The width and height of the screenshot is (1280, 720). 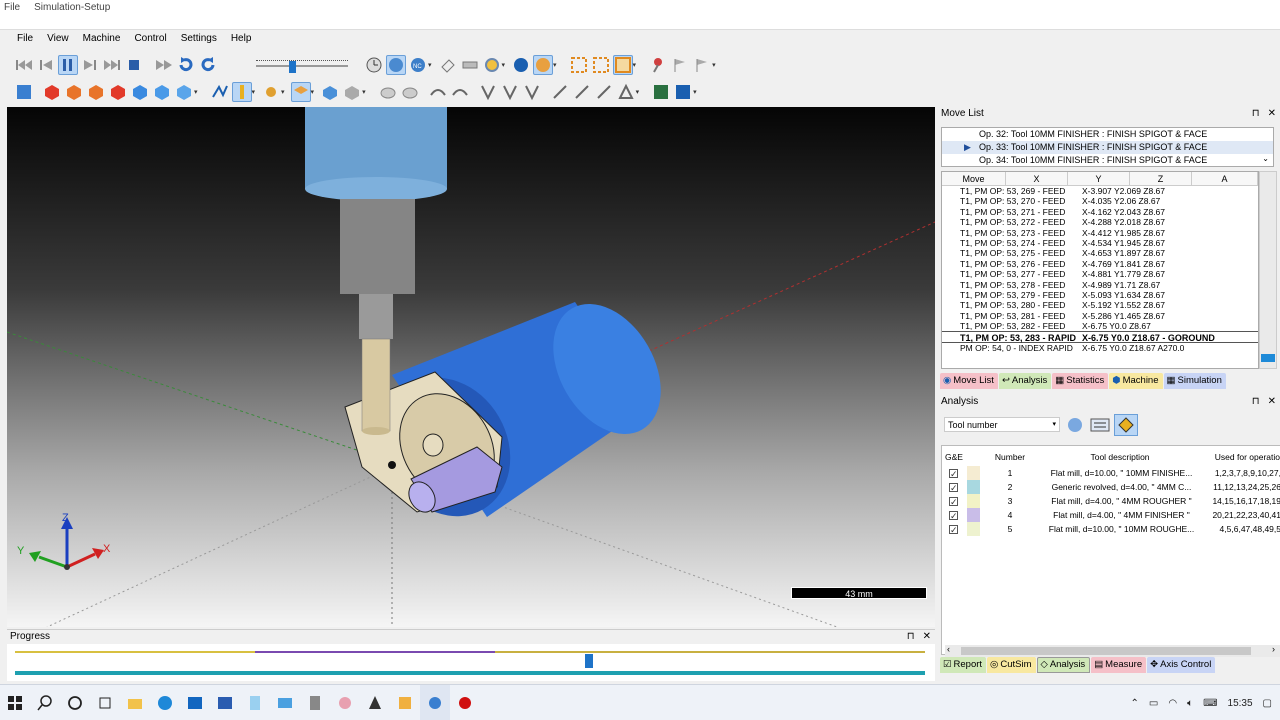 What do you see at coordinates (1256, 402) in the screenshot?
I see `analysis-pin-icon: ⊓` at bounding box center [1256, 402].